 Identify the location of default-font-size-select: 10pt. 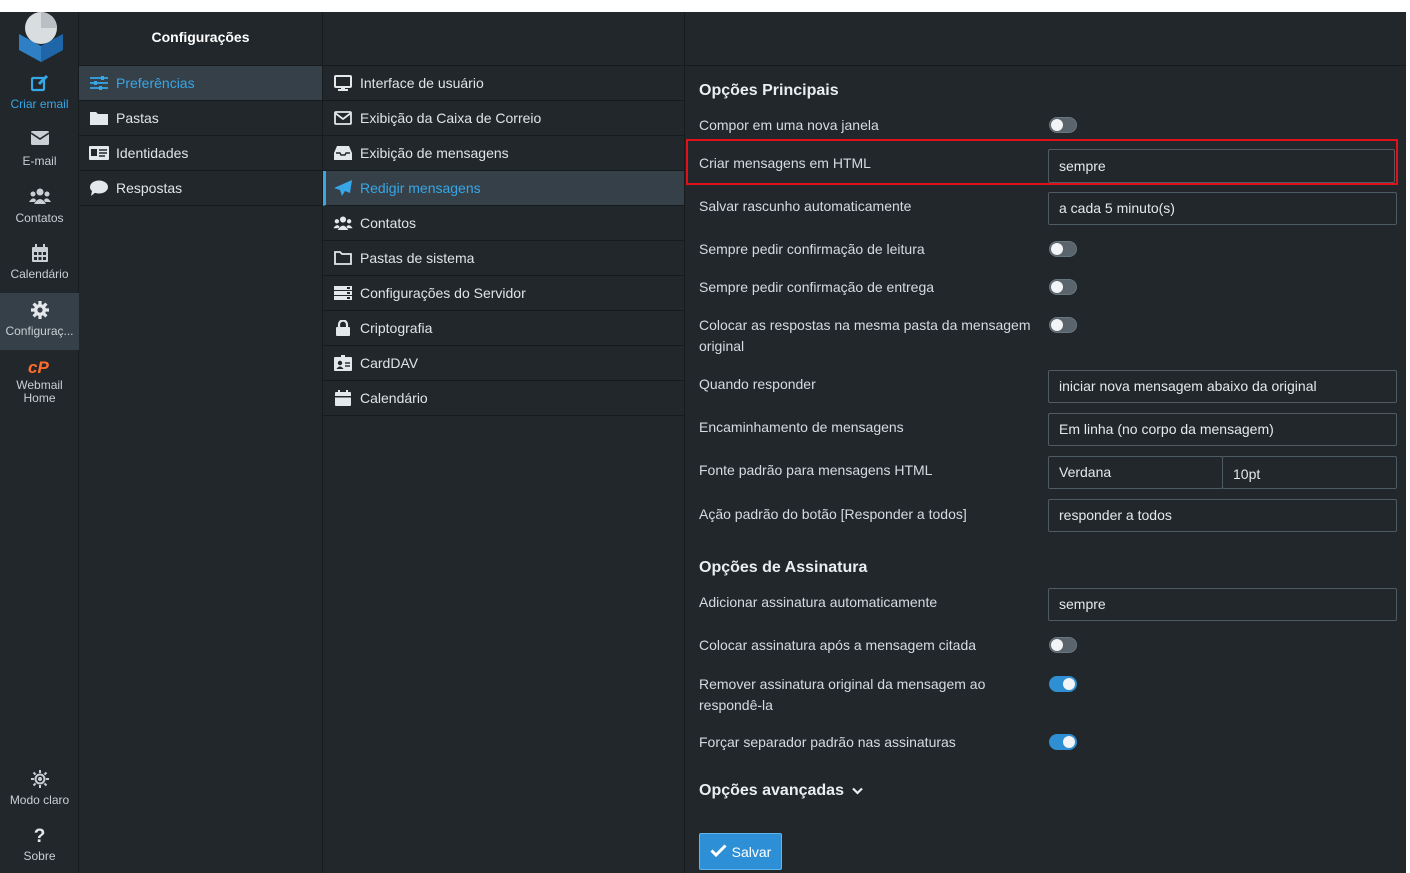
(1309, 472).